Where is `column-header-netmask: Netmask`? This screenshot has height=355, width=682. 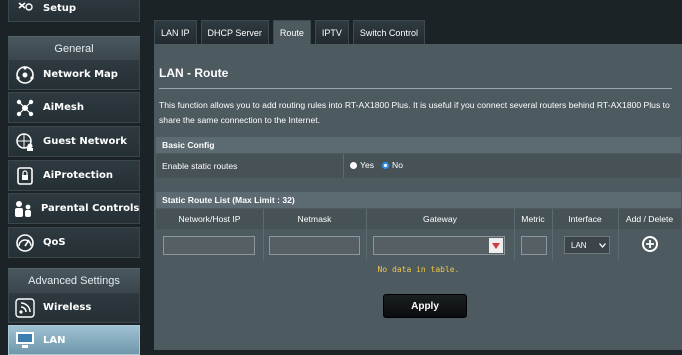
column-header-netmask: Netmask is located at coordinates (314, 219).